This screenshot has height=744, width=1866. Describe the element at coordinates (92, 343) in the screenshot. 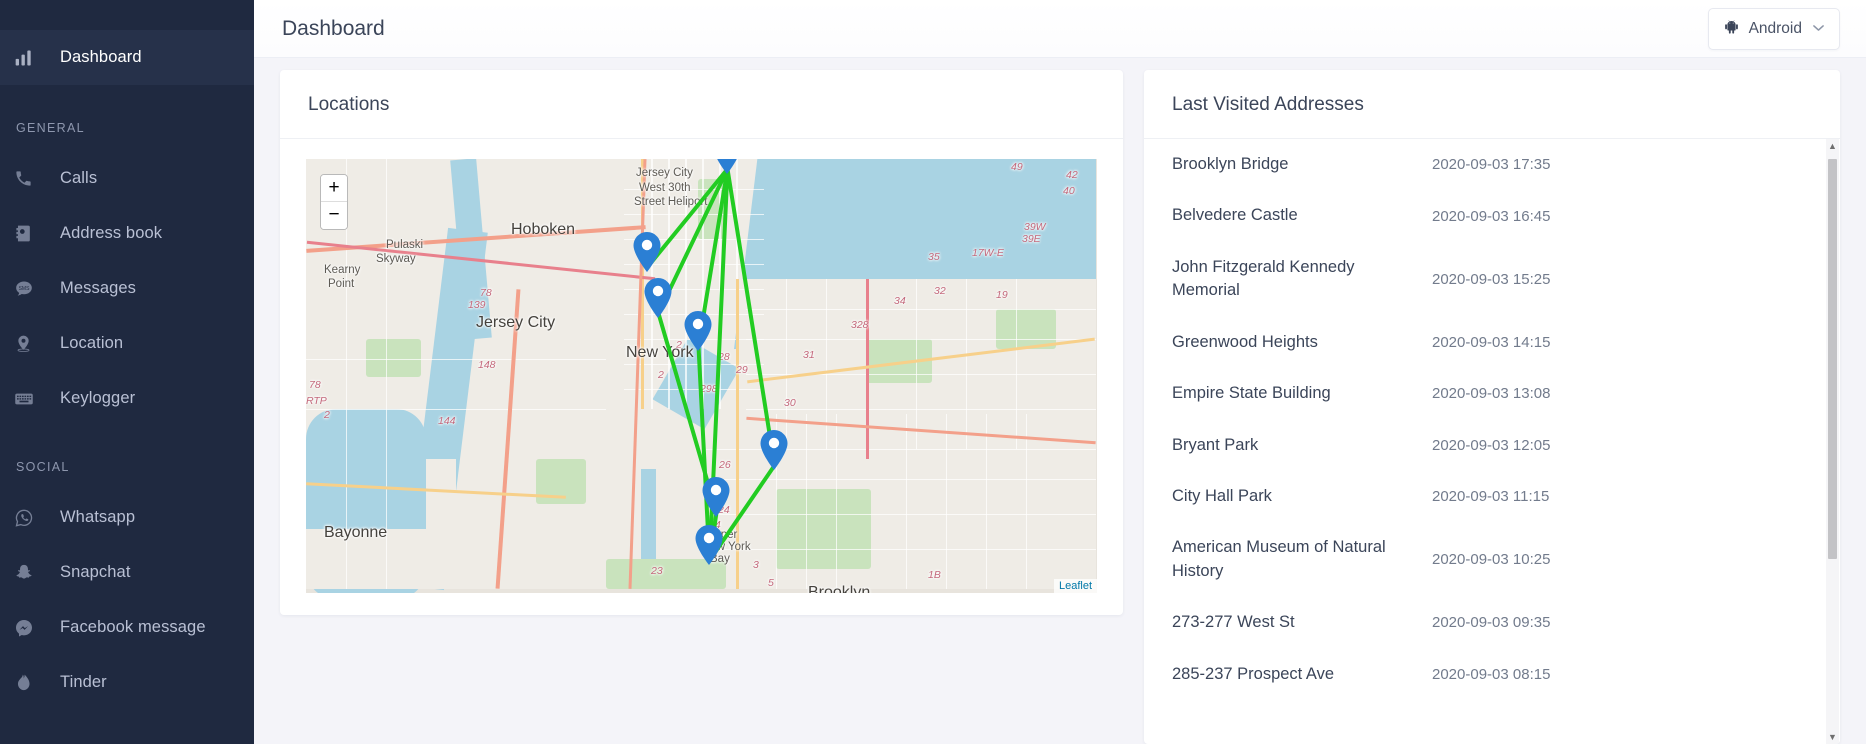

I see `sidebar-item-label: Location` at that location.